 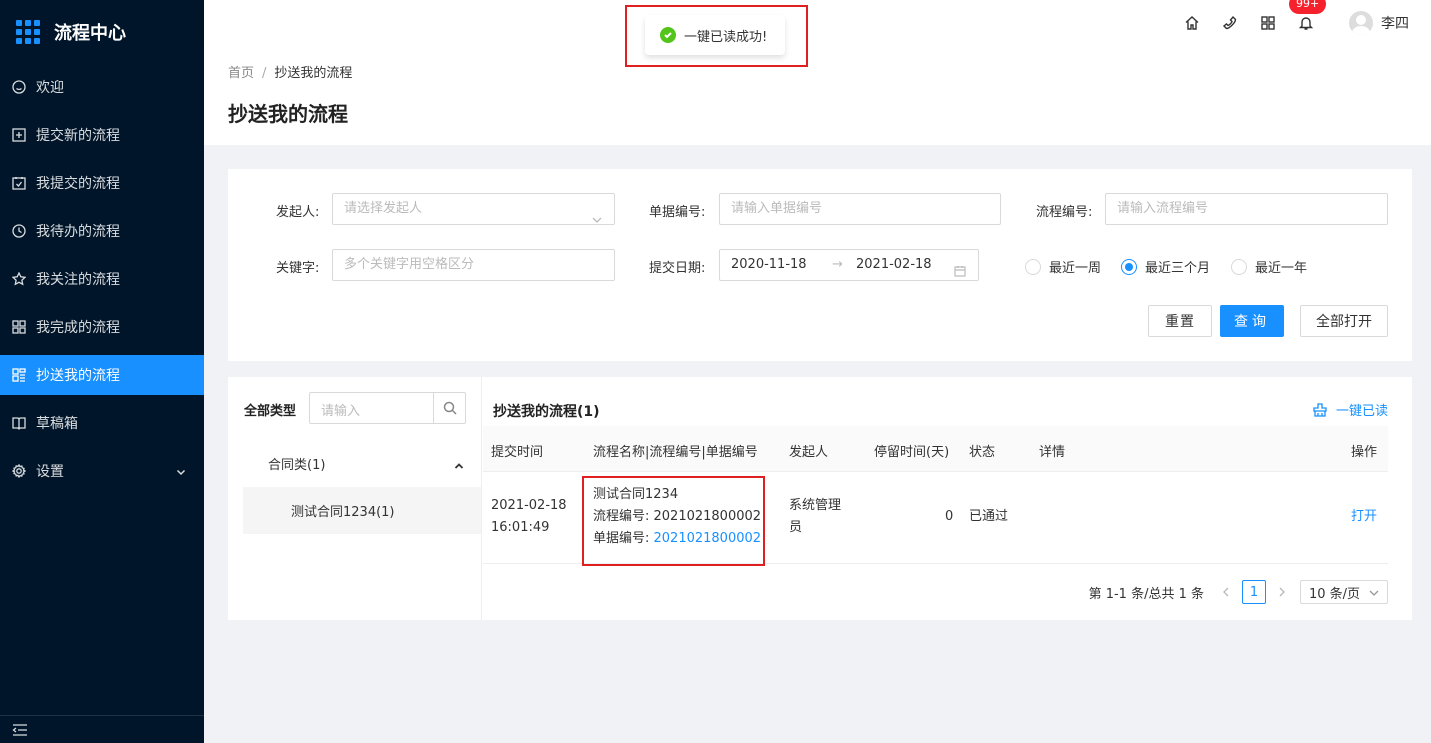 I want to click on sidebar-item-my-todo: 我待办的流程, so click(x=102, y=231).